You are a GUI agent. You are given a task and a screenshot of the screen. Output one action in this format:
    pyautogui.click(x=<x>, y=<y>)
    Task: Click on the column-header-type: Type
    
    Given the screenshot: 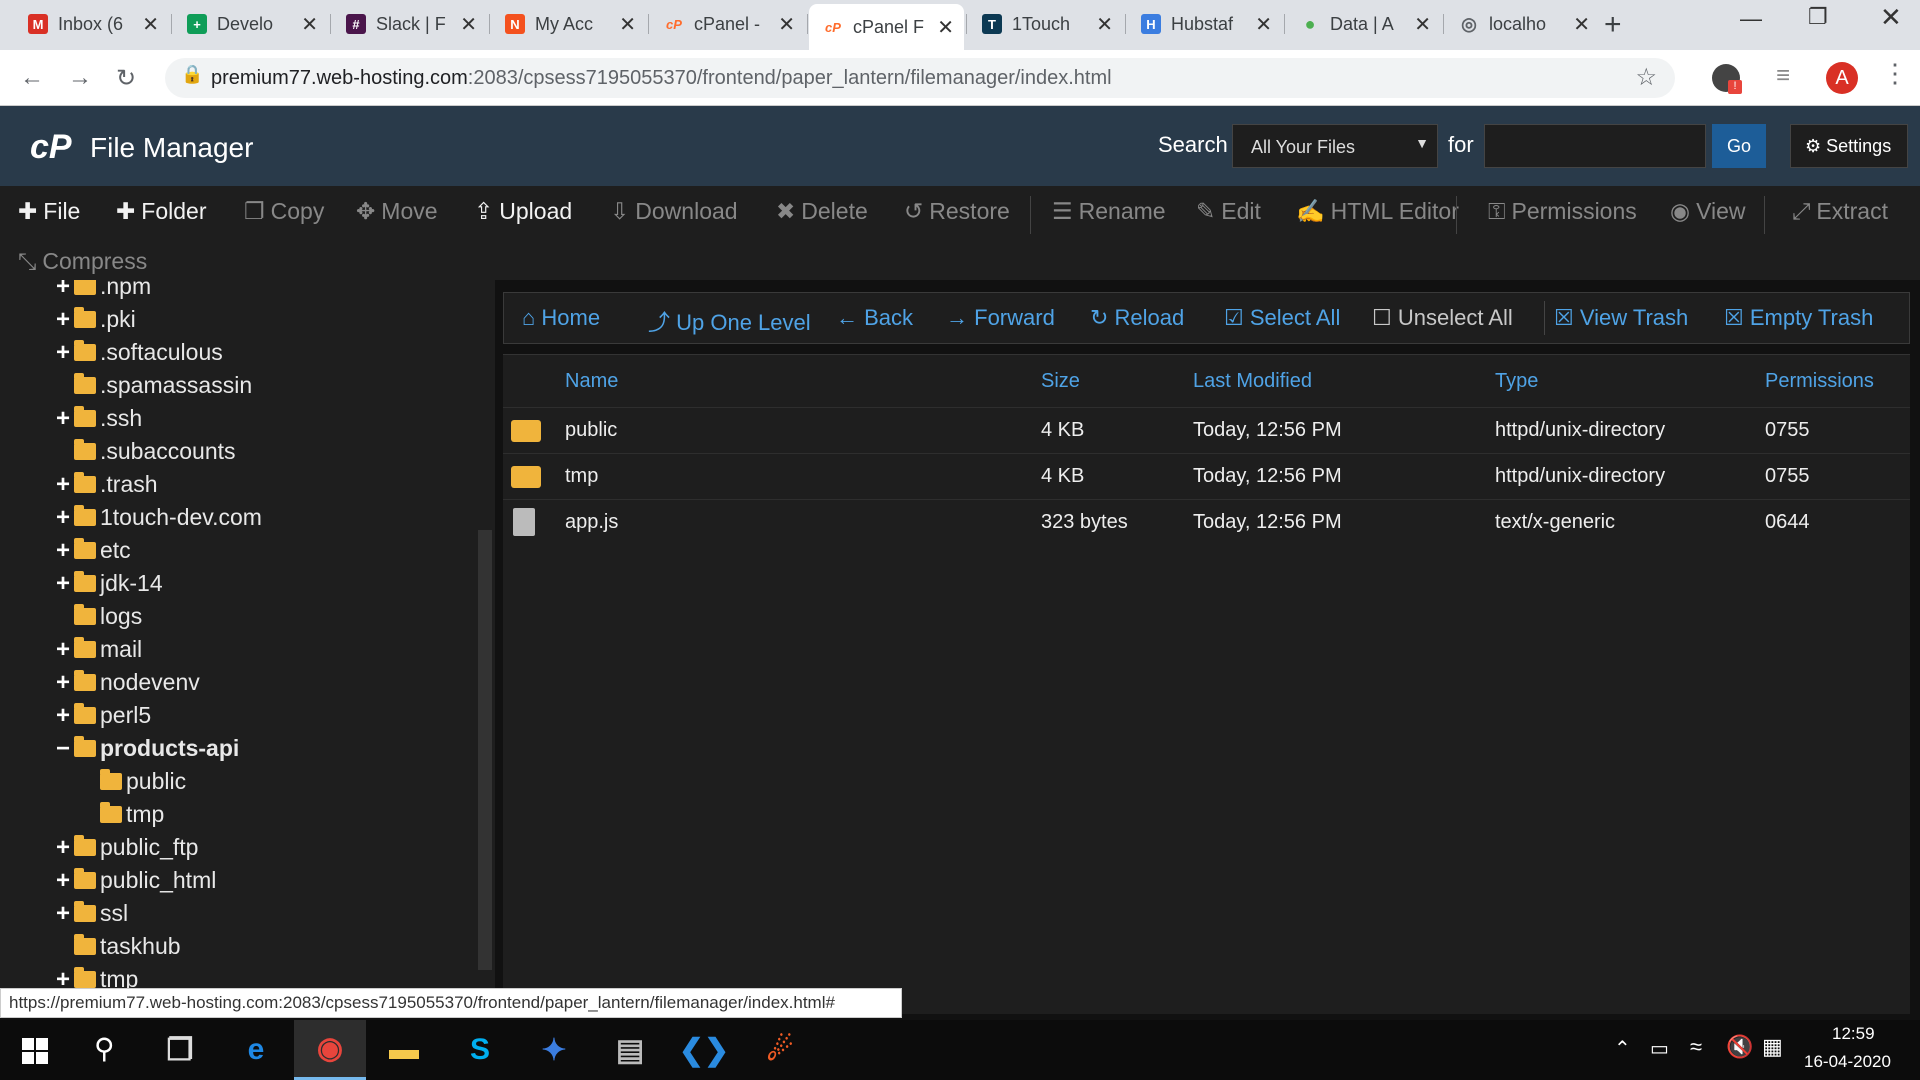 What is the action you would take?
    pyautogui.click(x=1516, y=381)
    